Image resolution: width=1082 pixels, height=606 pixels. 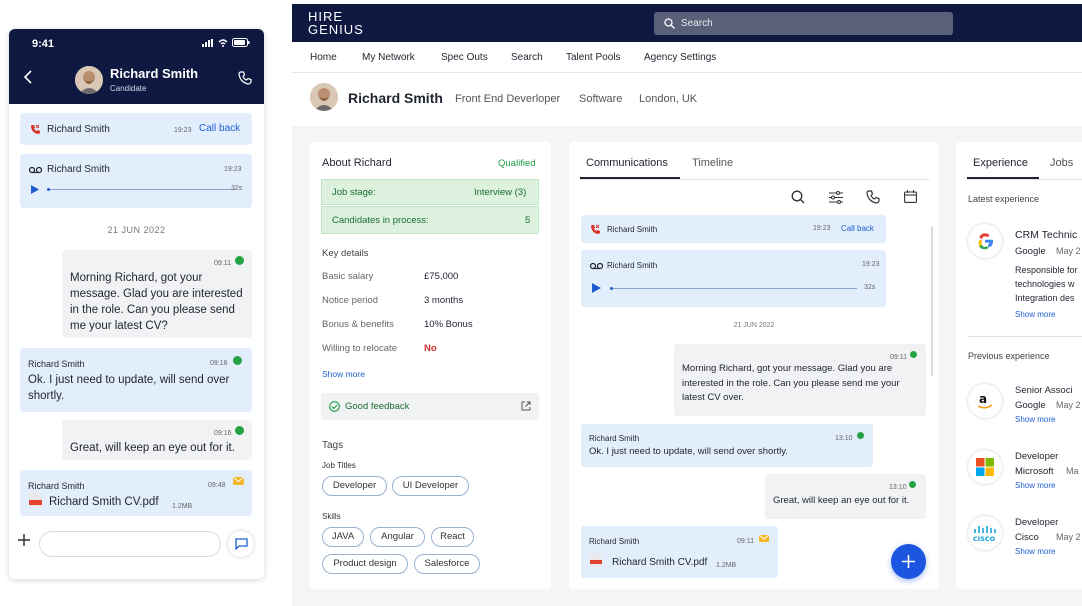 What do you see at coordinates (241, 544) in the screenshot?
I see `message-templates-button` at bounding box center [241, 544].